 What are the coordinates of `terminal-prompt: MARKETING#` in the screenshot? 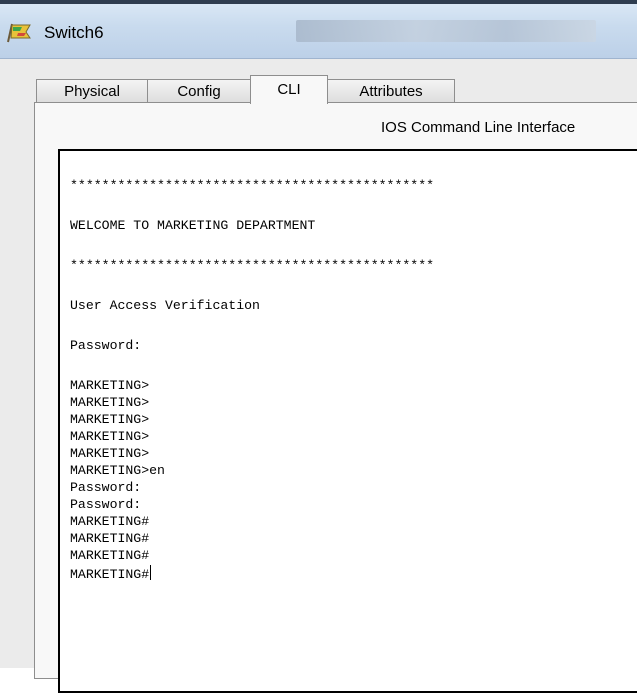 It's located at (110, 574).